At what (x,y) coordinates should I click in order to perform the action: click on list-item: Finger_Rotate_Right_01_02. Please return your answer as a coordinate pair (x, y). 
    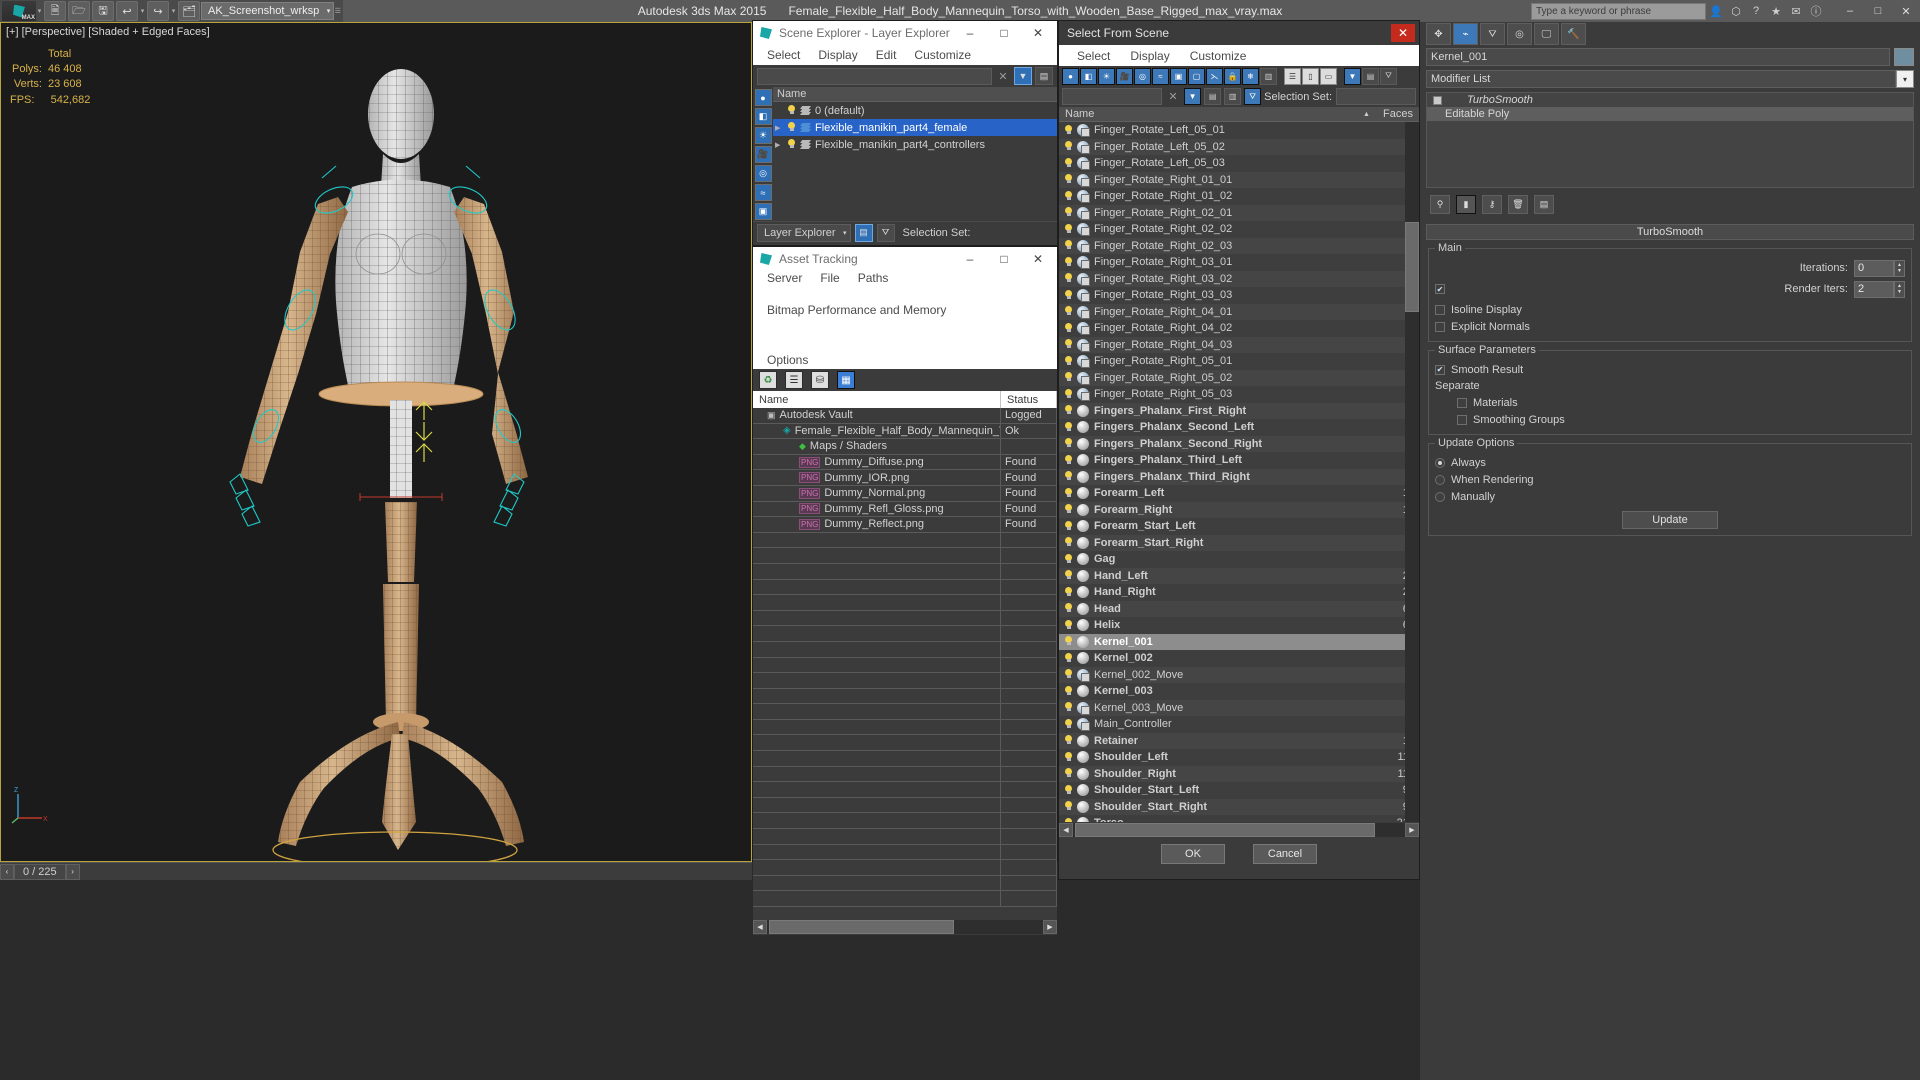
    Looking at the image, I should click on (1239, 196).